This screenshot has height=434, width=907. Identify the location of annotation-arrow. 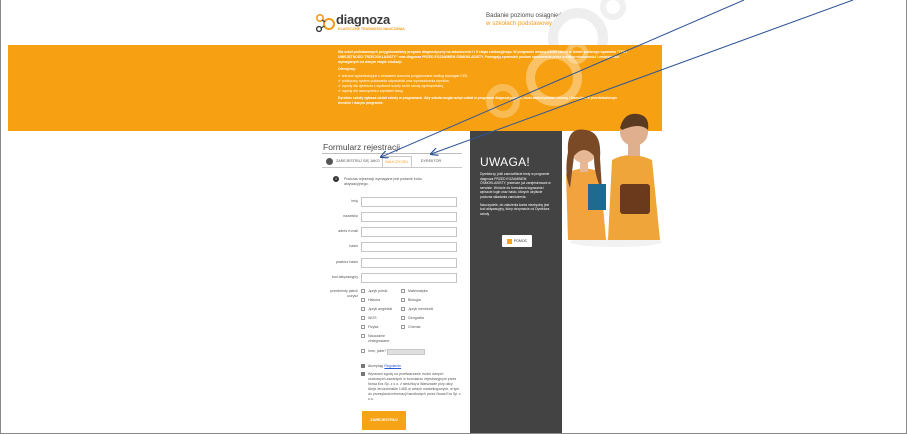
(563, 78).